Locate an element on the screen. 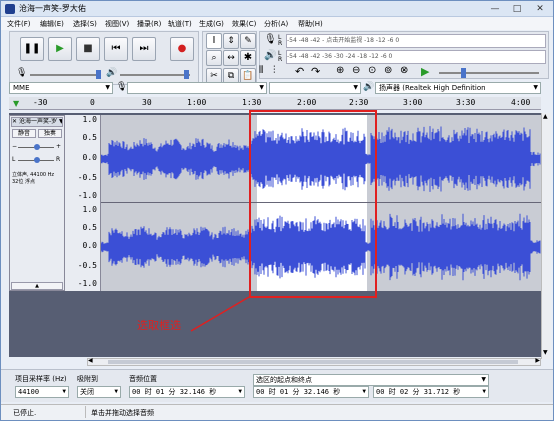 Image resolution: width=554 pixels, height=421 pixels. menu-view: 视图(V) is located at coordinates (117, 24).